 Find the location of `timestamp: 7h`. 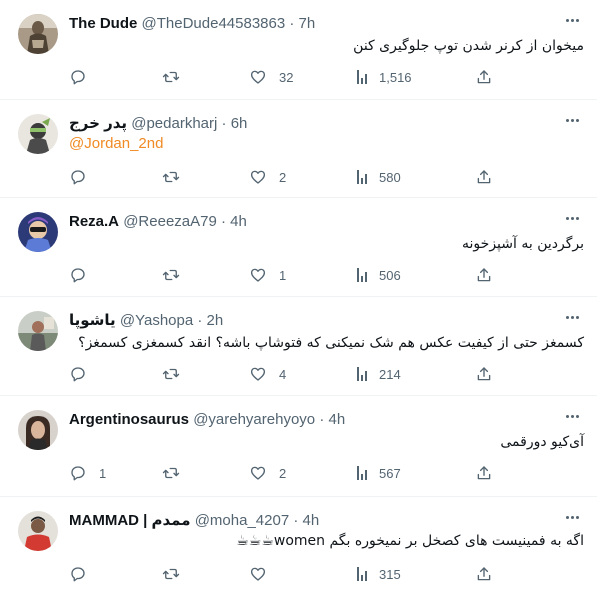

timestamp: 7h is located at coordinates (307, 23).